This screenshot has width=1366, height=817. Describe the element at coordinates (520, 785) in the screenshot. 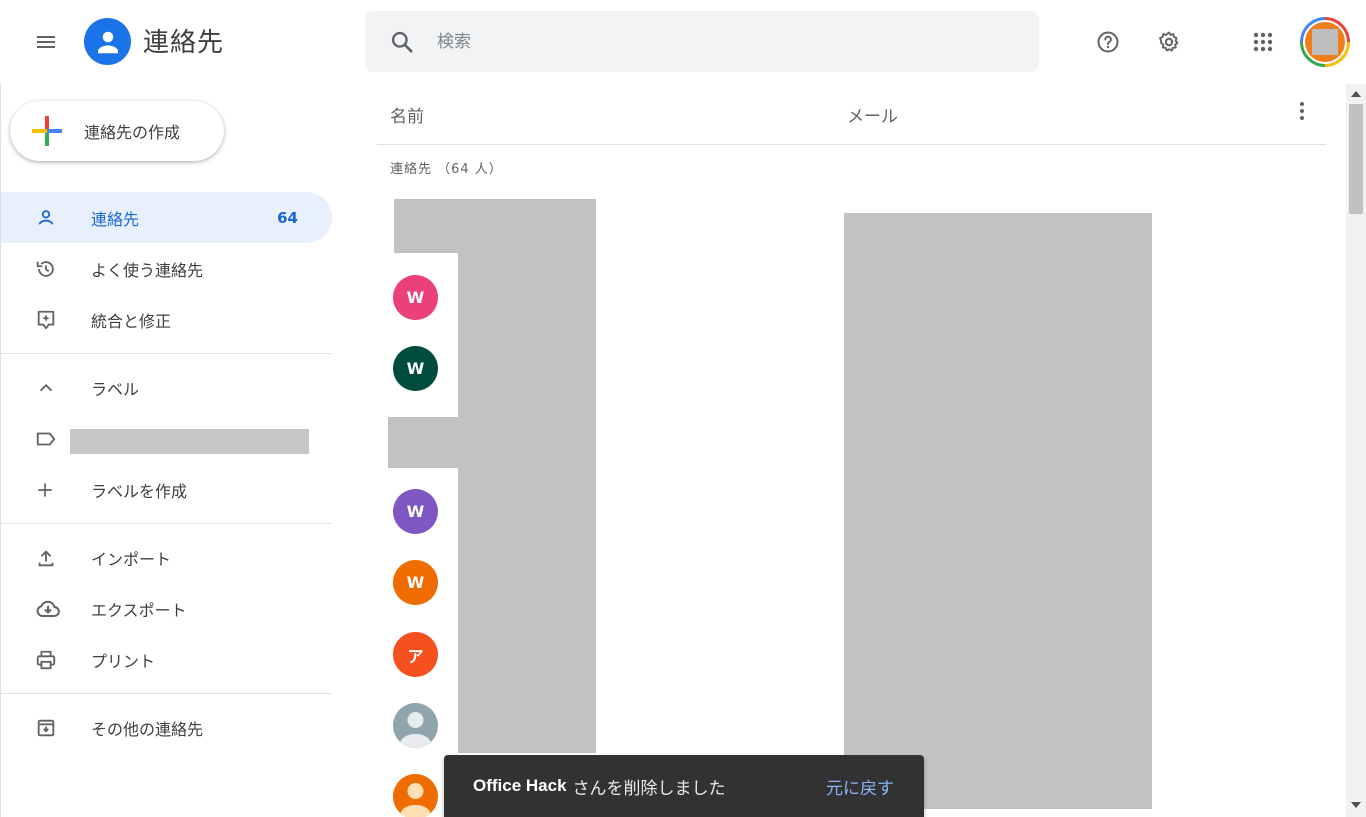

I see `deleted-contact-name: Office Hack` at that location.